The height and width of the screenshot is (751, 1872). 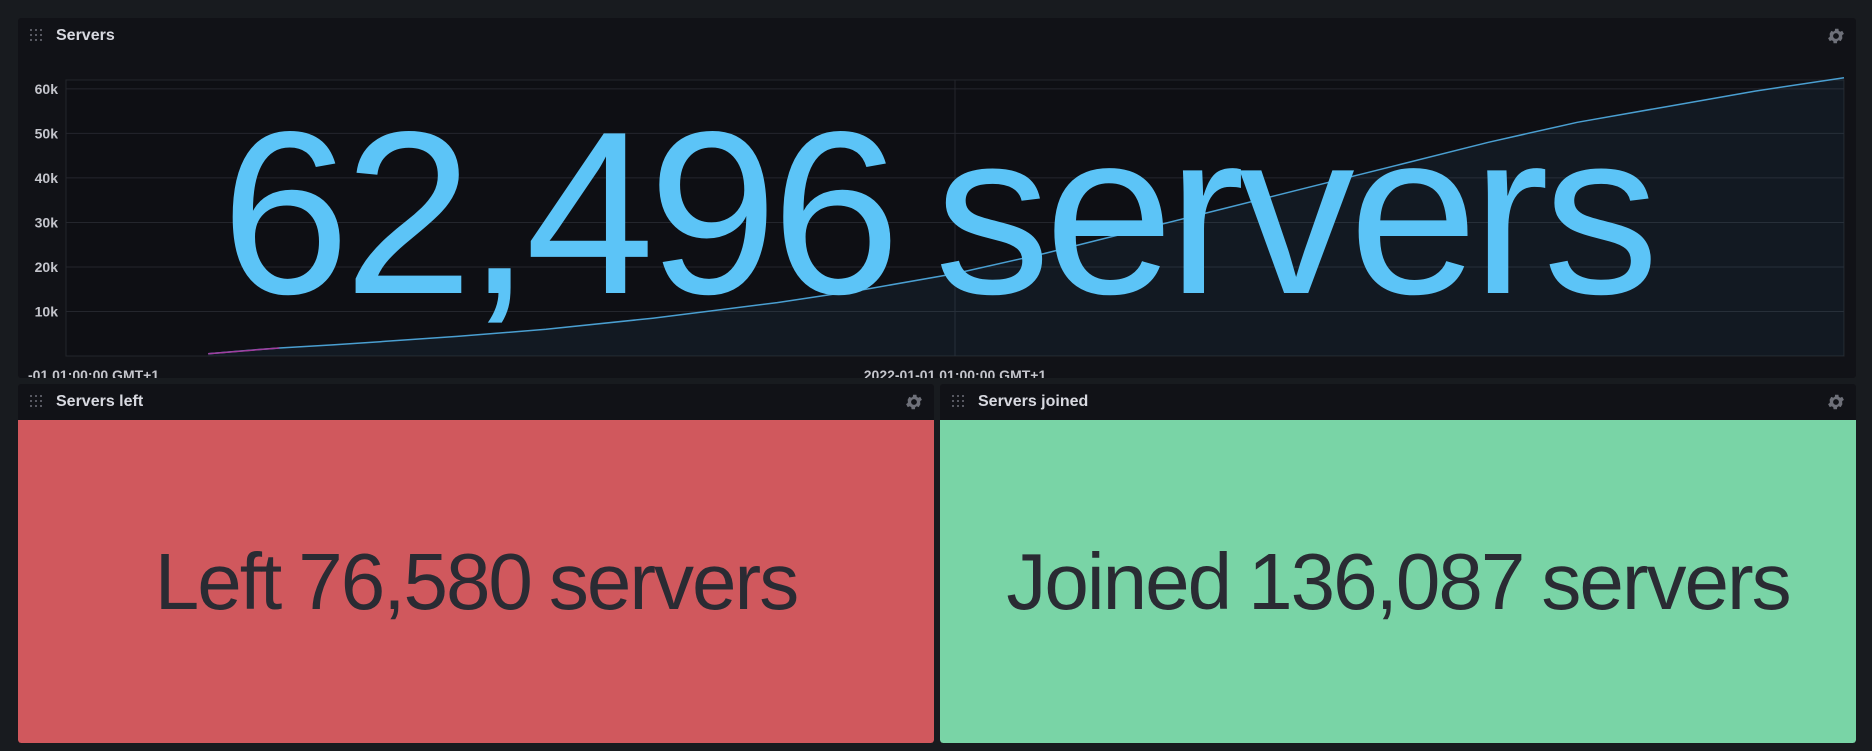 What do you see at coordinates (100, 401) in the screenshot?
I see `panel-title: Servers left` at bounding box center [100, 401].